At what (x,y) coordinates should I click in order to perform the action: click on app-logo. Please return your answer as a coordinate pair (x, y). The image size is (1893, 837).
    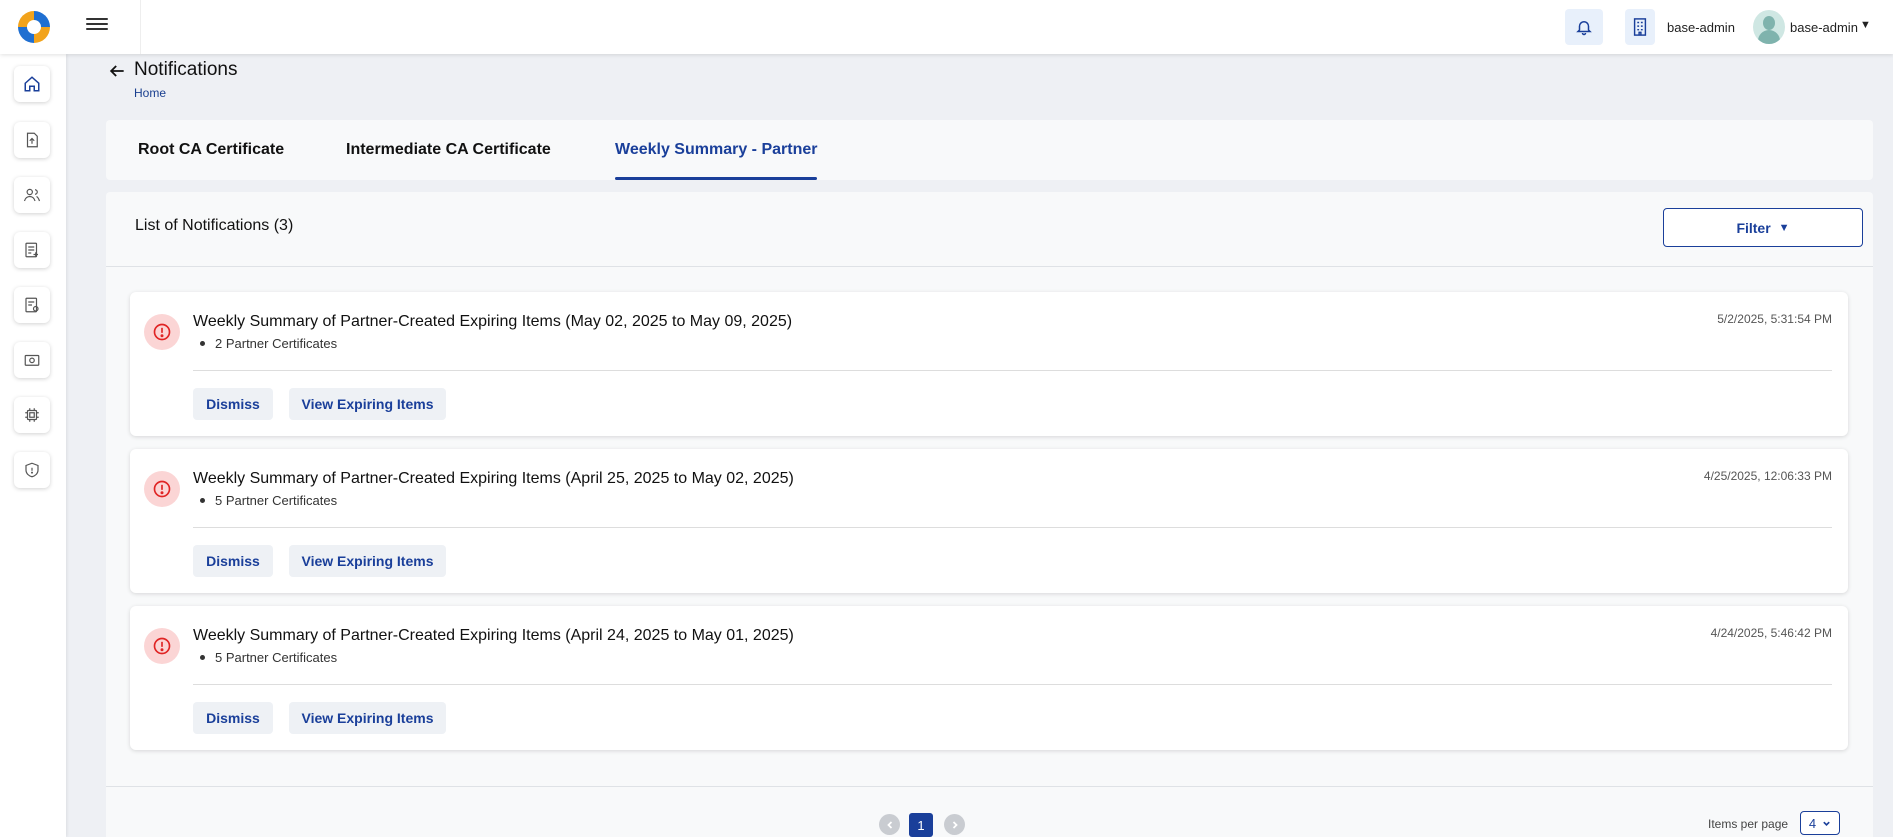
    Looking at the image, I should click on (34, 27).